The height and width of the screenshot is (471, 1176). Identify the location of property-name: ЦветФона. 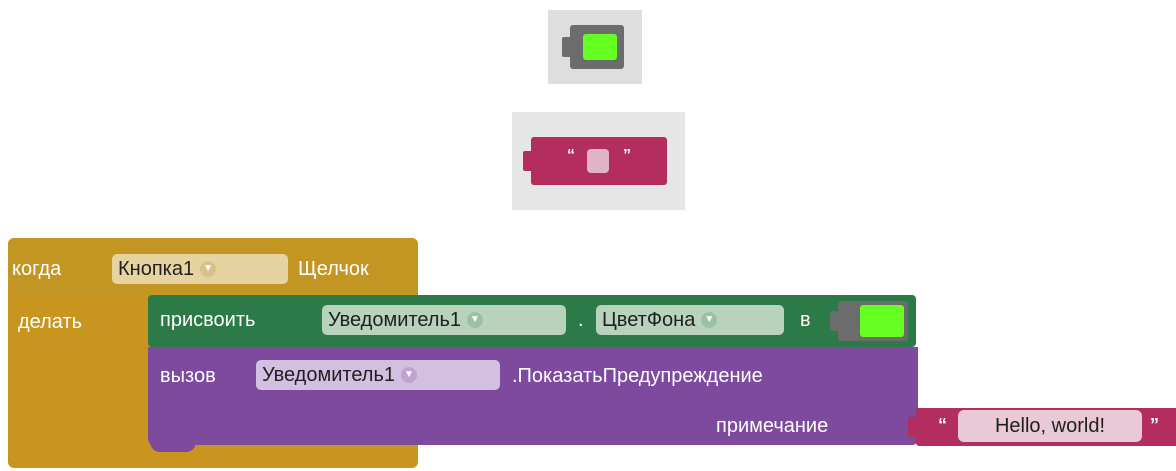
(649, 320).